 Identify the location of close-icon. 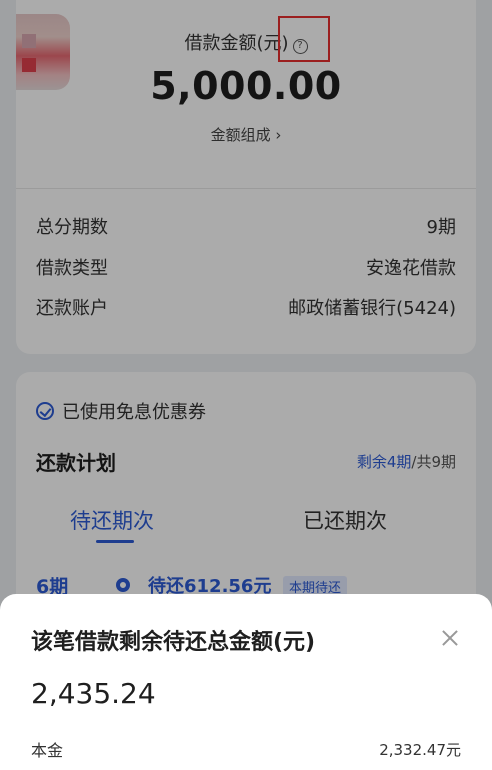
(450, 638).